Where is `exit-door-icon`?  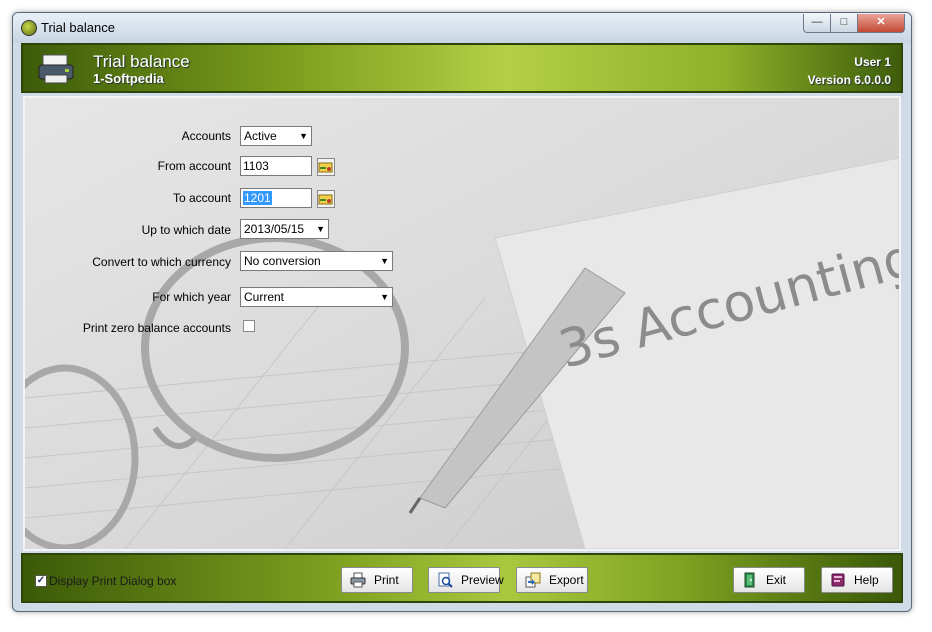 exit-door-icon is located at coordinates (749, 580).